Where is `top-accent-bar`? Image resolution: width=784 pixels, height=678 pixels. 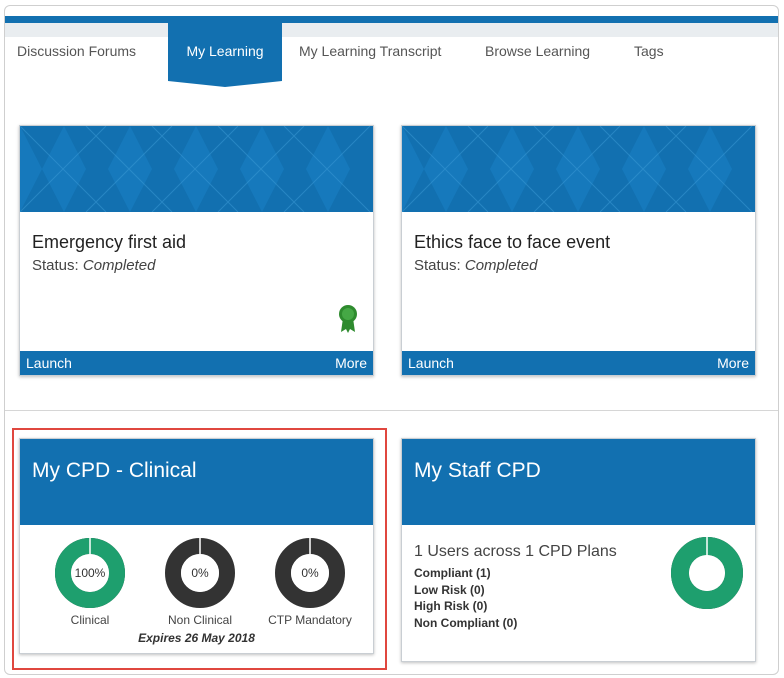
top-accent-bar is located at coordinates (391, 19).